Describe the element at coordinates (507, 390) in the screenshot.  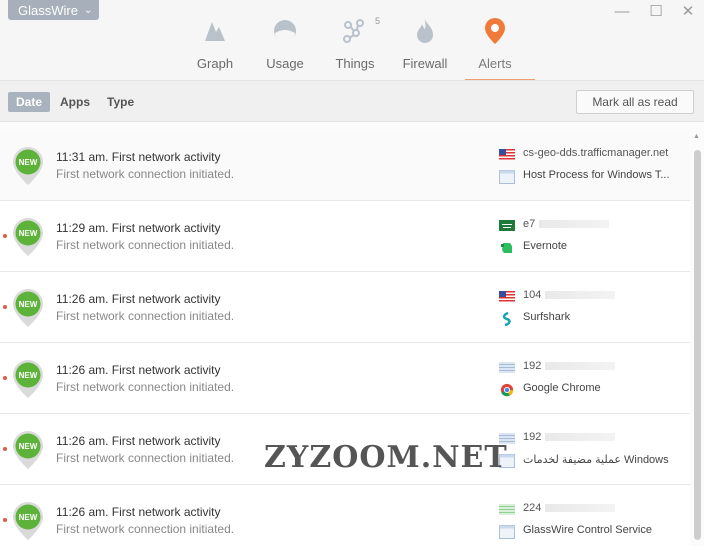
I see `chrome-icon` at that location.